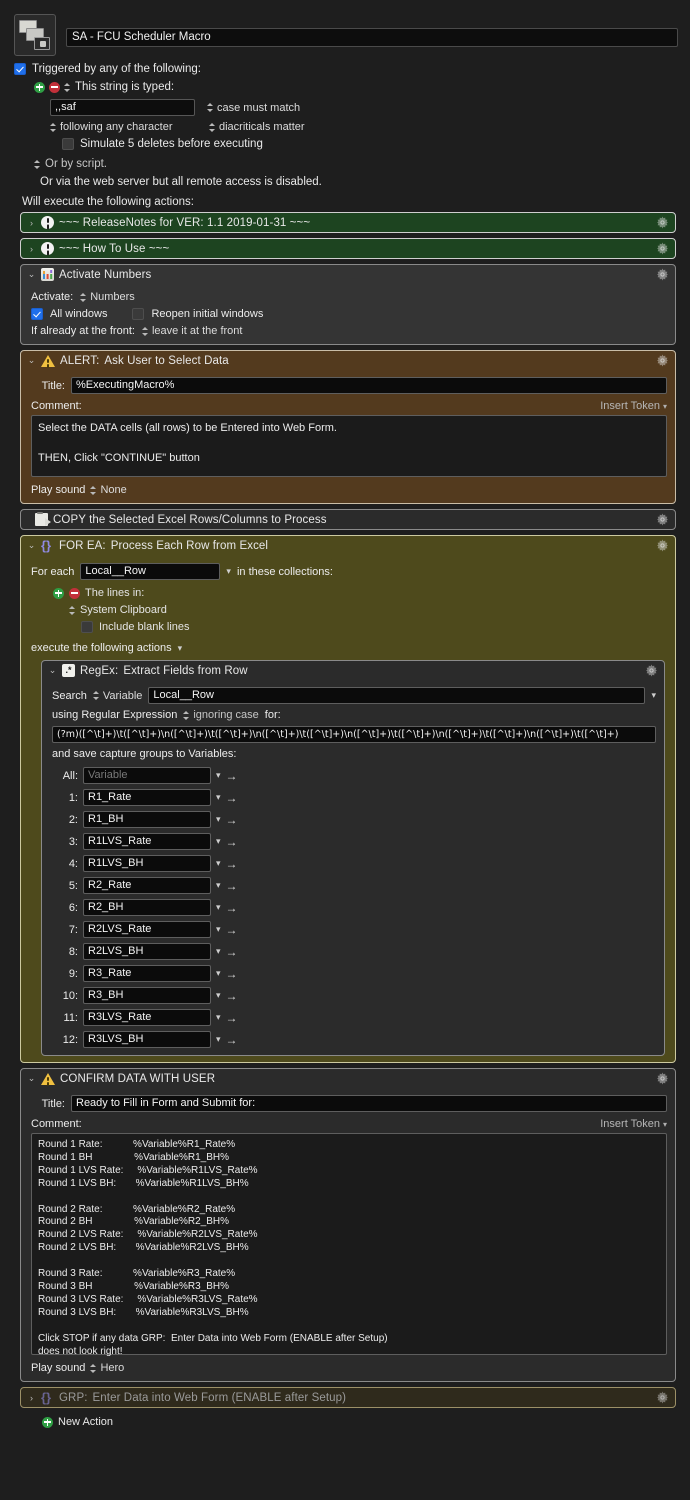 The image size is (690, 1500). Describe the element at coordinates (147, 929) in the screenshot. I see `capture-variable-input: R2LVS_Rate` at that location.